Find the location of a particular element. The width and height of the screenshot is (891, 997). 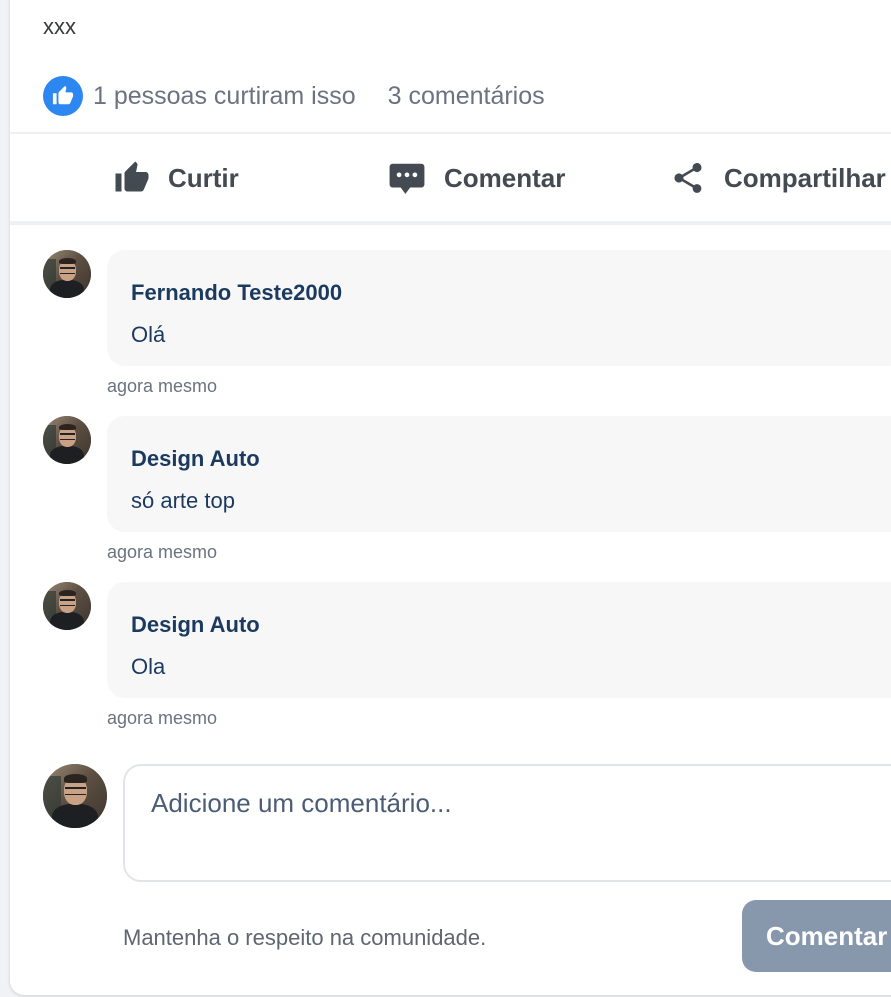

comments-count: 3 comentários is located at coordinates (466, 96).